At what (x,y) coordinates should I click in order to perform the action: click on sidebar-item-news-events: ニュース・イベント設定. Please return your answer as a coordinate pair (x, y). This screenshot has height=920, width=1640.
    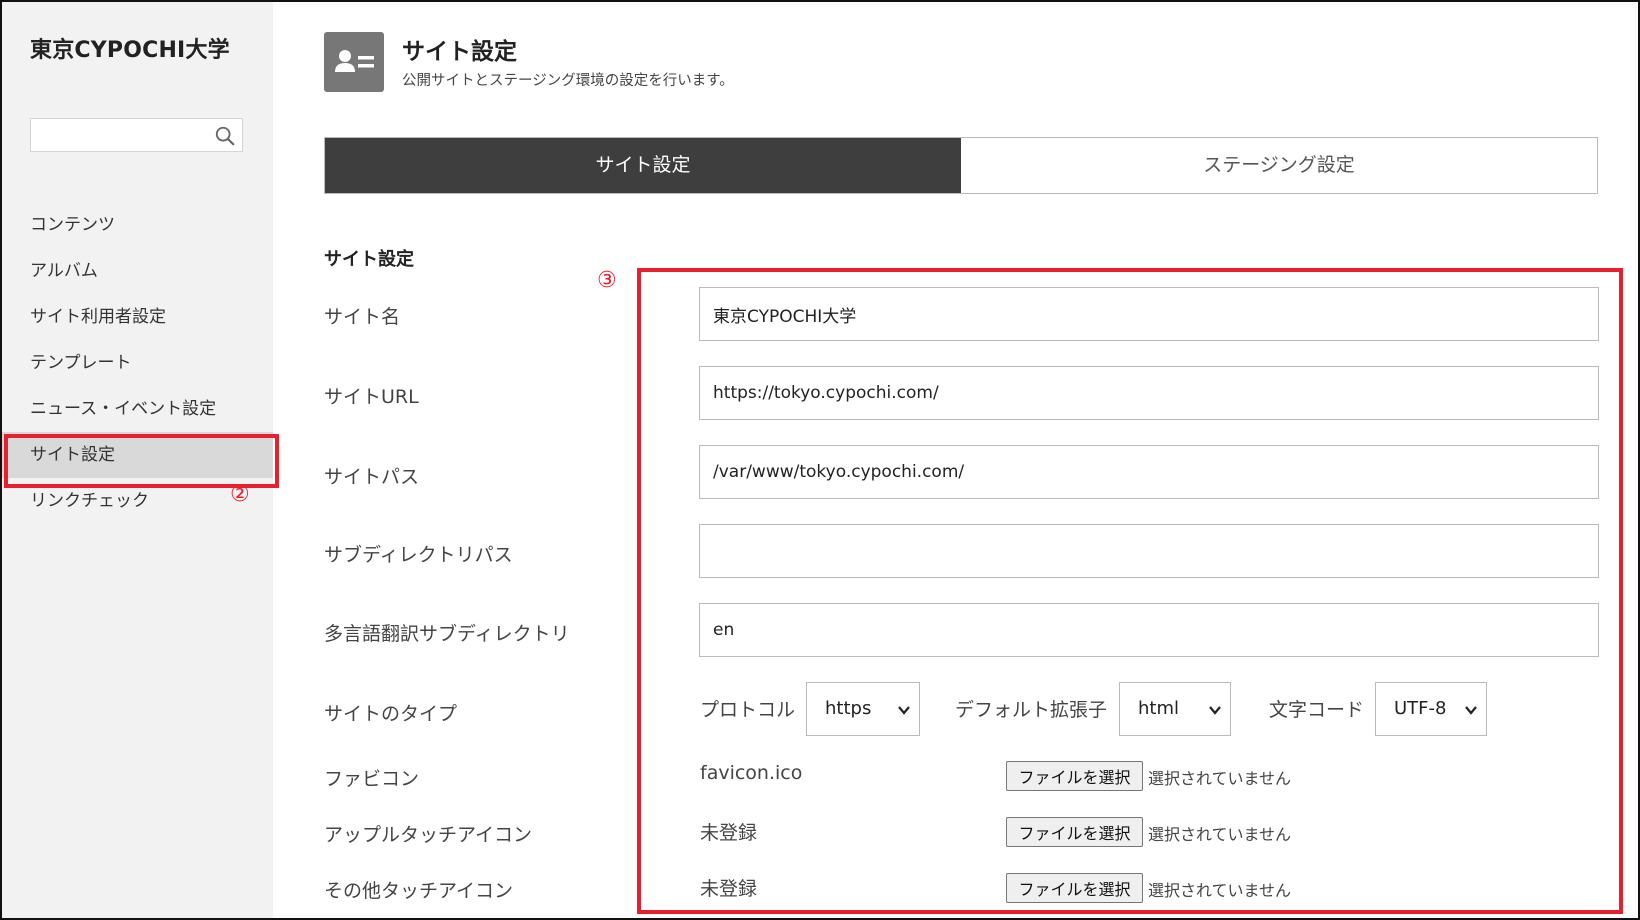
    Looking at the image, I should click on (137, 409).